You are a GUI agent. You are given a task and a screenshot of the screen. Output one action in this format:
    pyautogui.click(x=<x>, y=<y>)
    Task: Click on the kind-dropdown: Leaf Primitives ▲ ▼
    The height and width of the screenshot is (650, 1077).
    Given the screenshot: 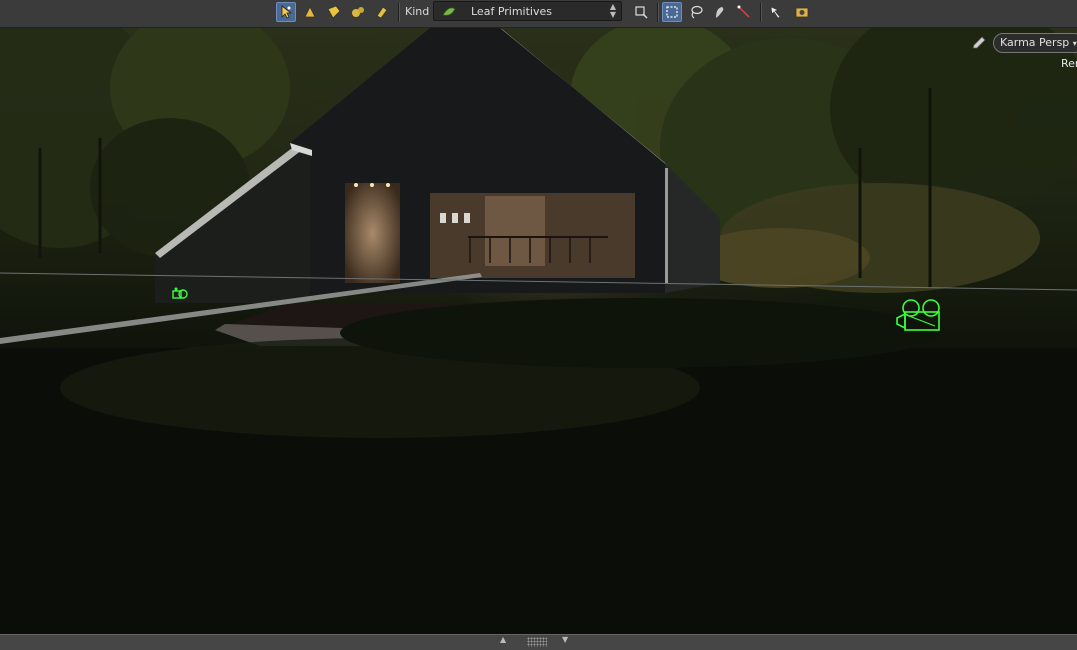 What is the action you would take?
    pyautogui.click(x=527, y=11)
    